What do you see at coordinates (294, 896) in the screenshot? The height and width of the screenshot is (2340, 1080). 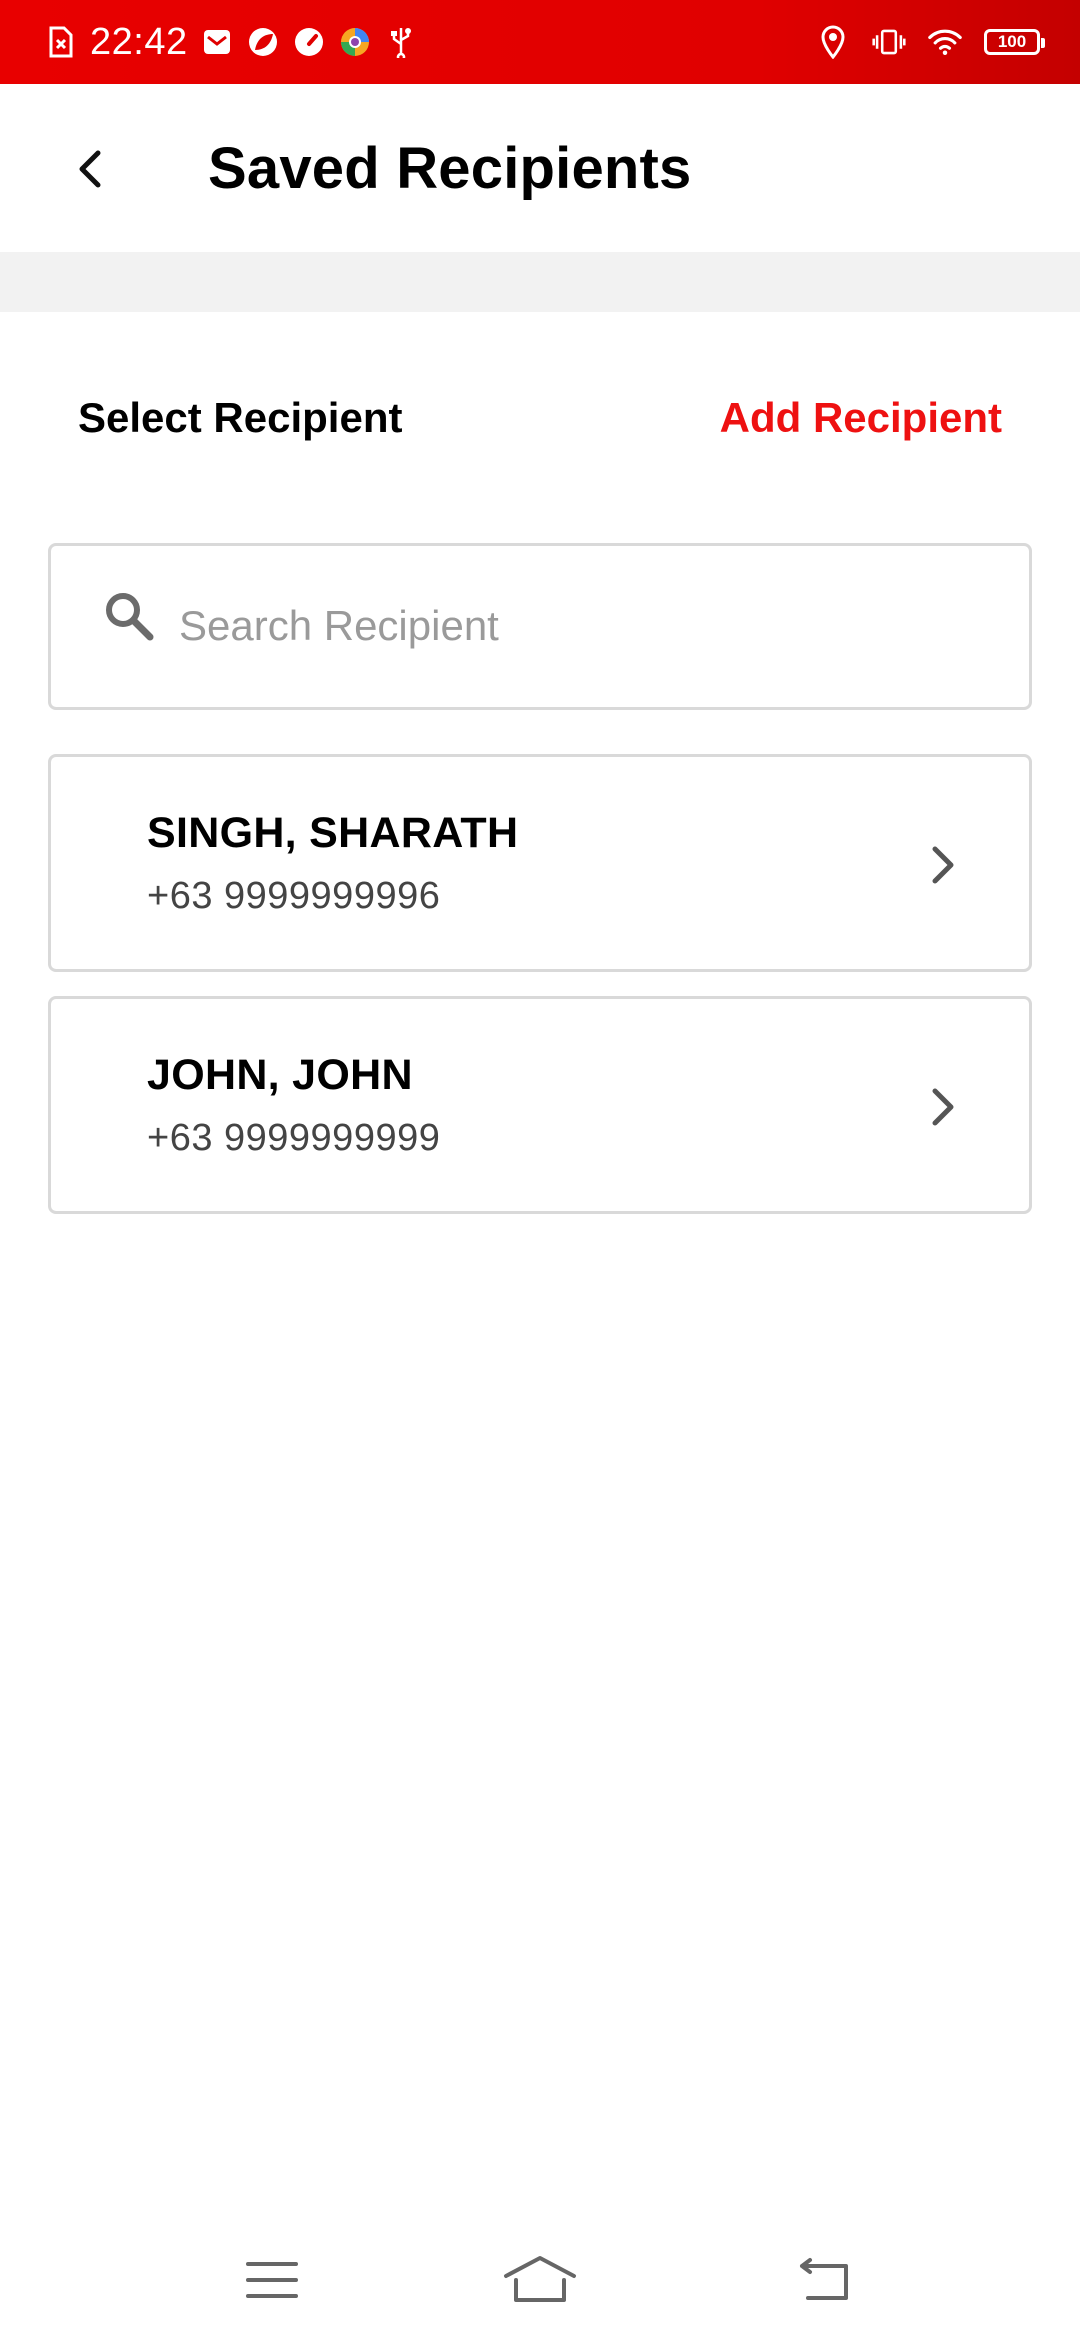 I see `recipient-phone: +63 9999999996` at bounding box center [294, 896].